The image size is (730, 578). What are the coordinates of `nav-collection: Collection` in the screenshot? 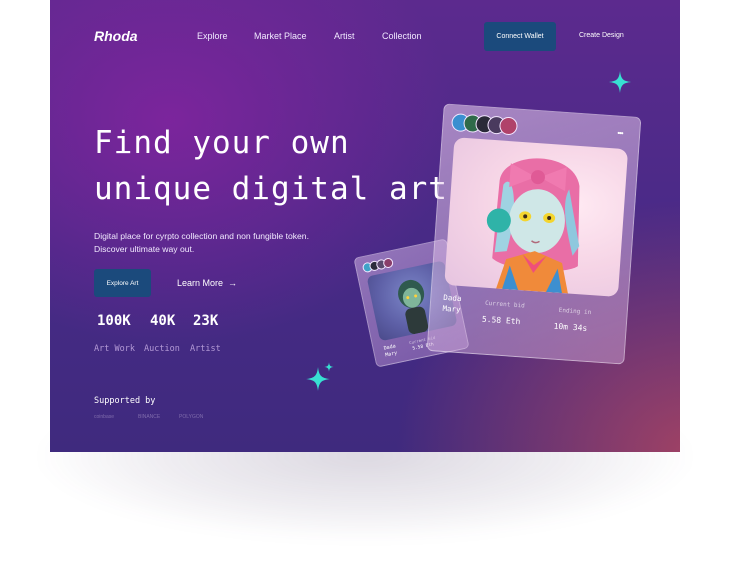 It's located at (402, 36).